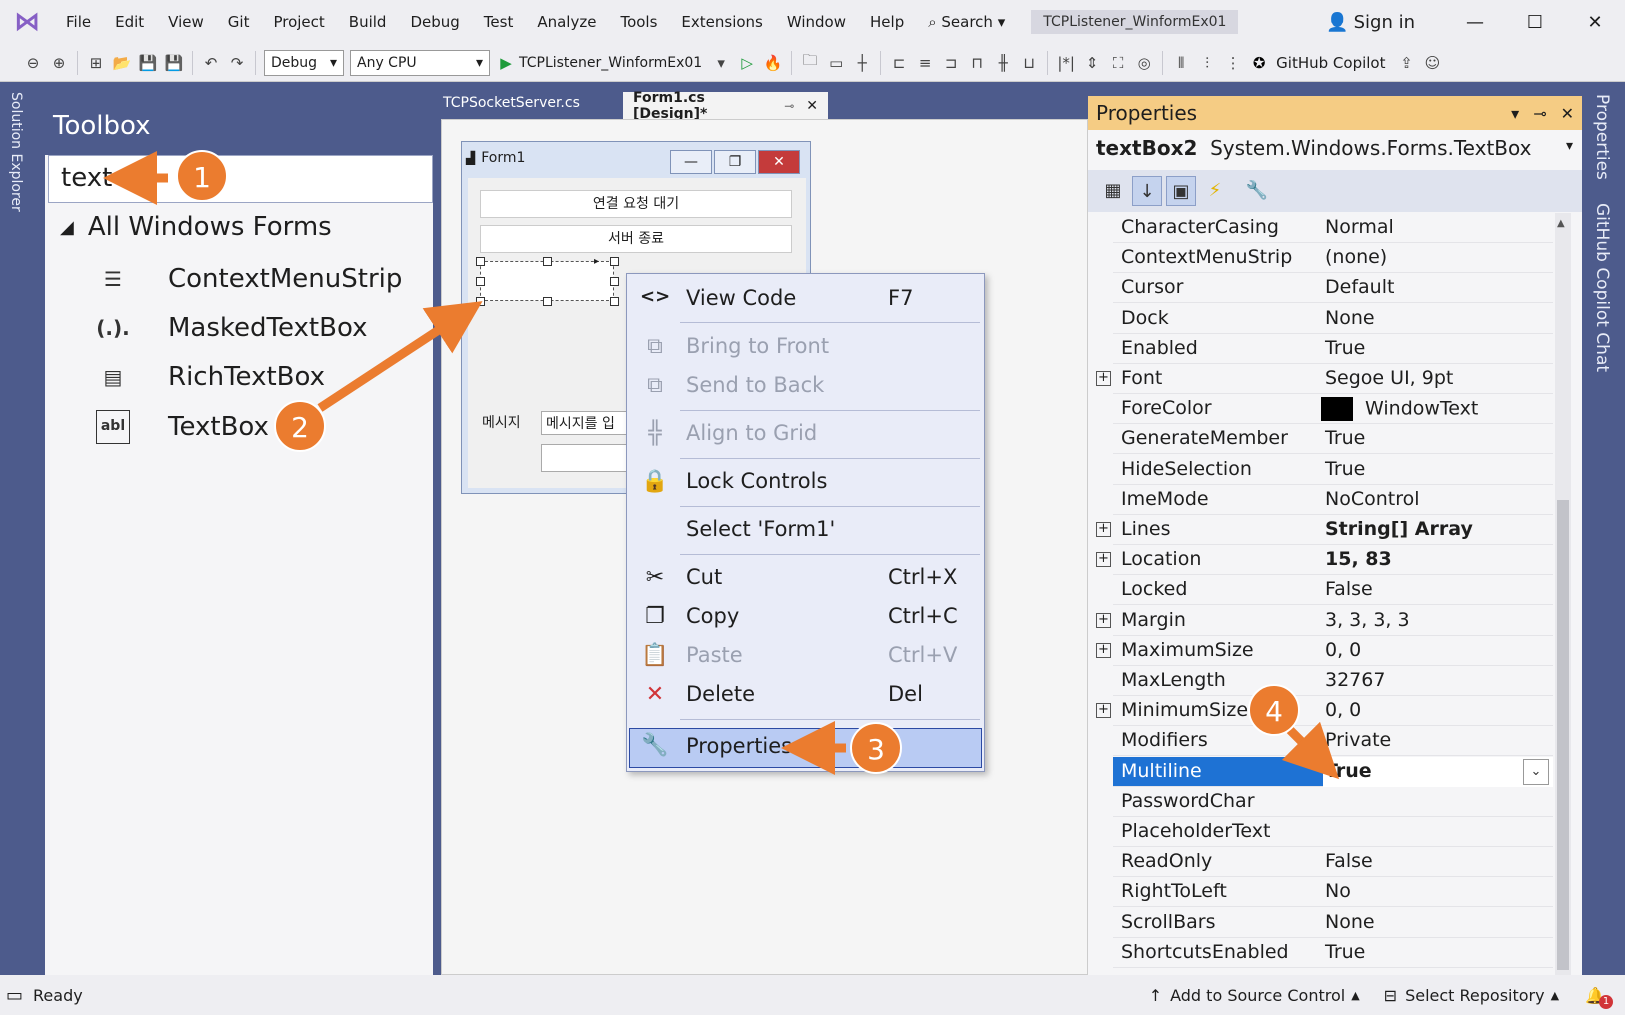 The width and height of the screenshot is (1625, 1015). I want to click on step-badge-2: 2, so click(300, 426).